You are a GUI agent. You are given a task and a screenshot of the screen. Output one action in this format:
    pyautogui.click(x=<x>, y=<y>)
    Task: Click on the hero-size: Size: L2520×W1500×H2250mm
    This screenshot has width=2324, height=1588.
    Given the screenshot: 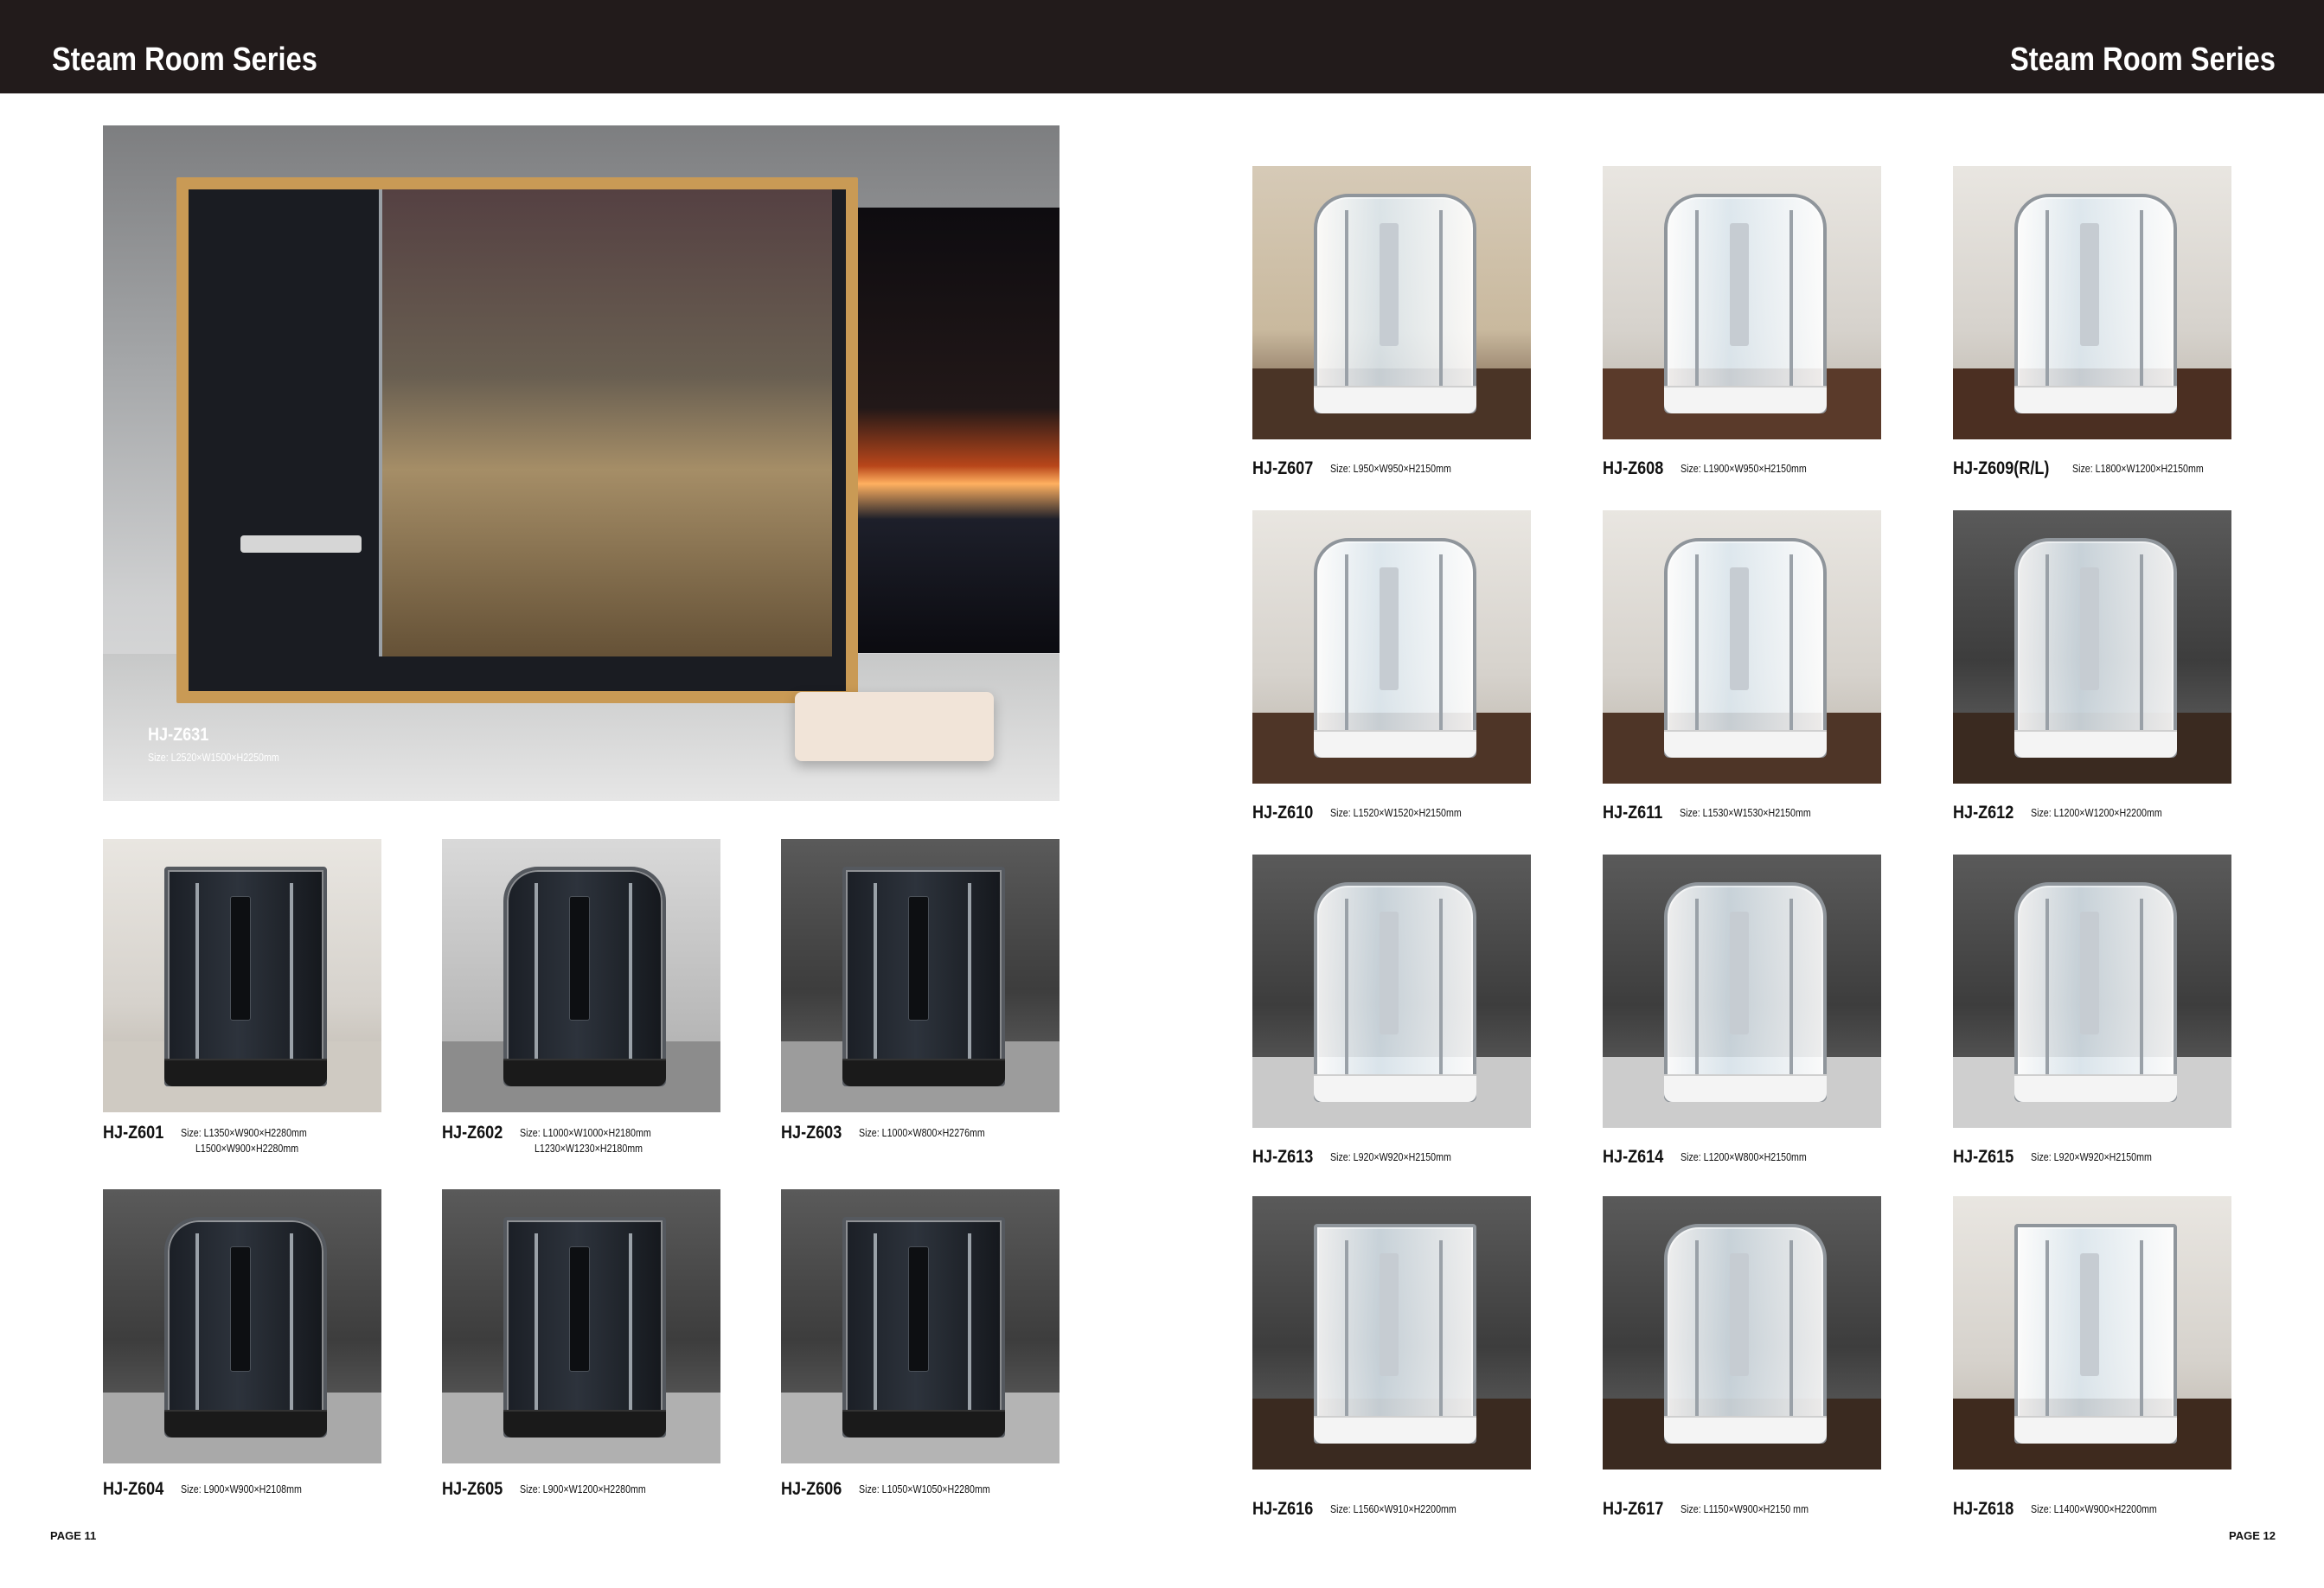 What is the action you would take?
    pyautogui.click(x=213, y=757)
    